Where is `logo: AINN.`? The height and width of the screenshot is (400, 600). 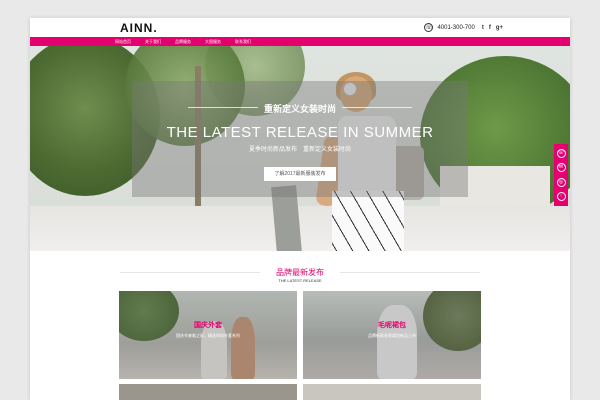
logo: AINN. is located at coordinates (139, 28).